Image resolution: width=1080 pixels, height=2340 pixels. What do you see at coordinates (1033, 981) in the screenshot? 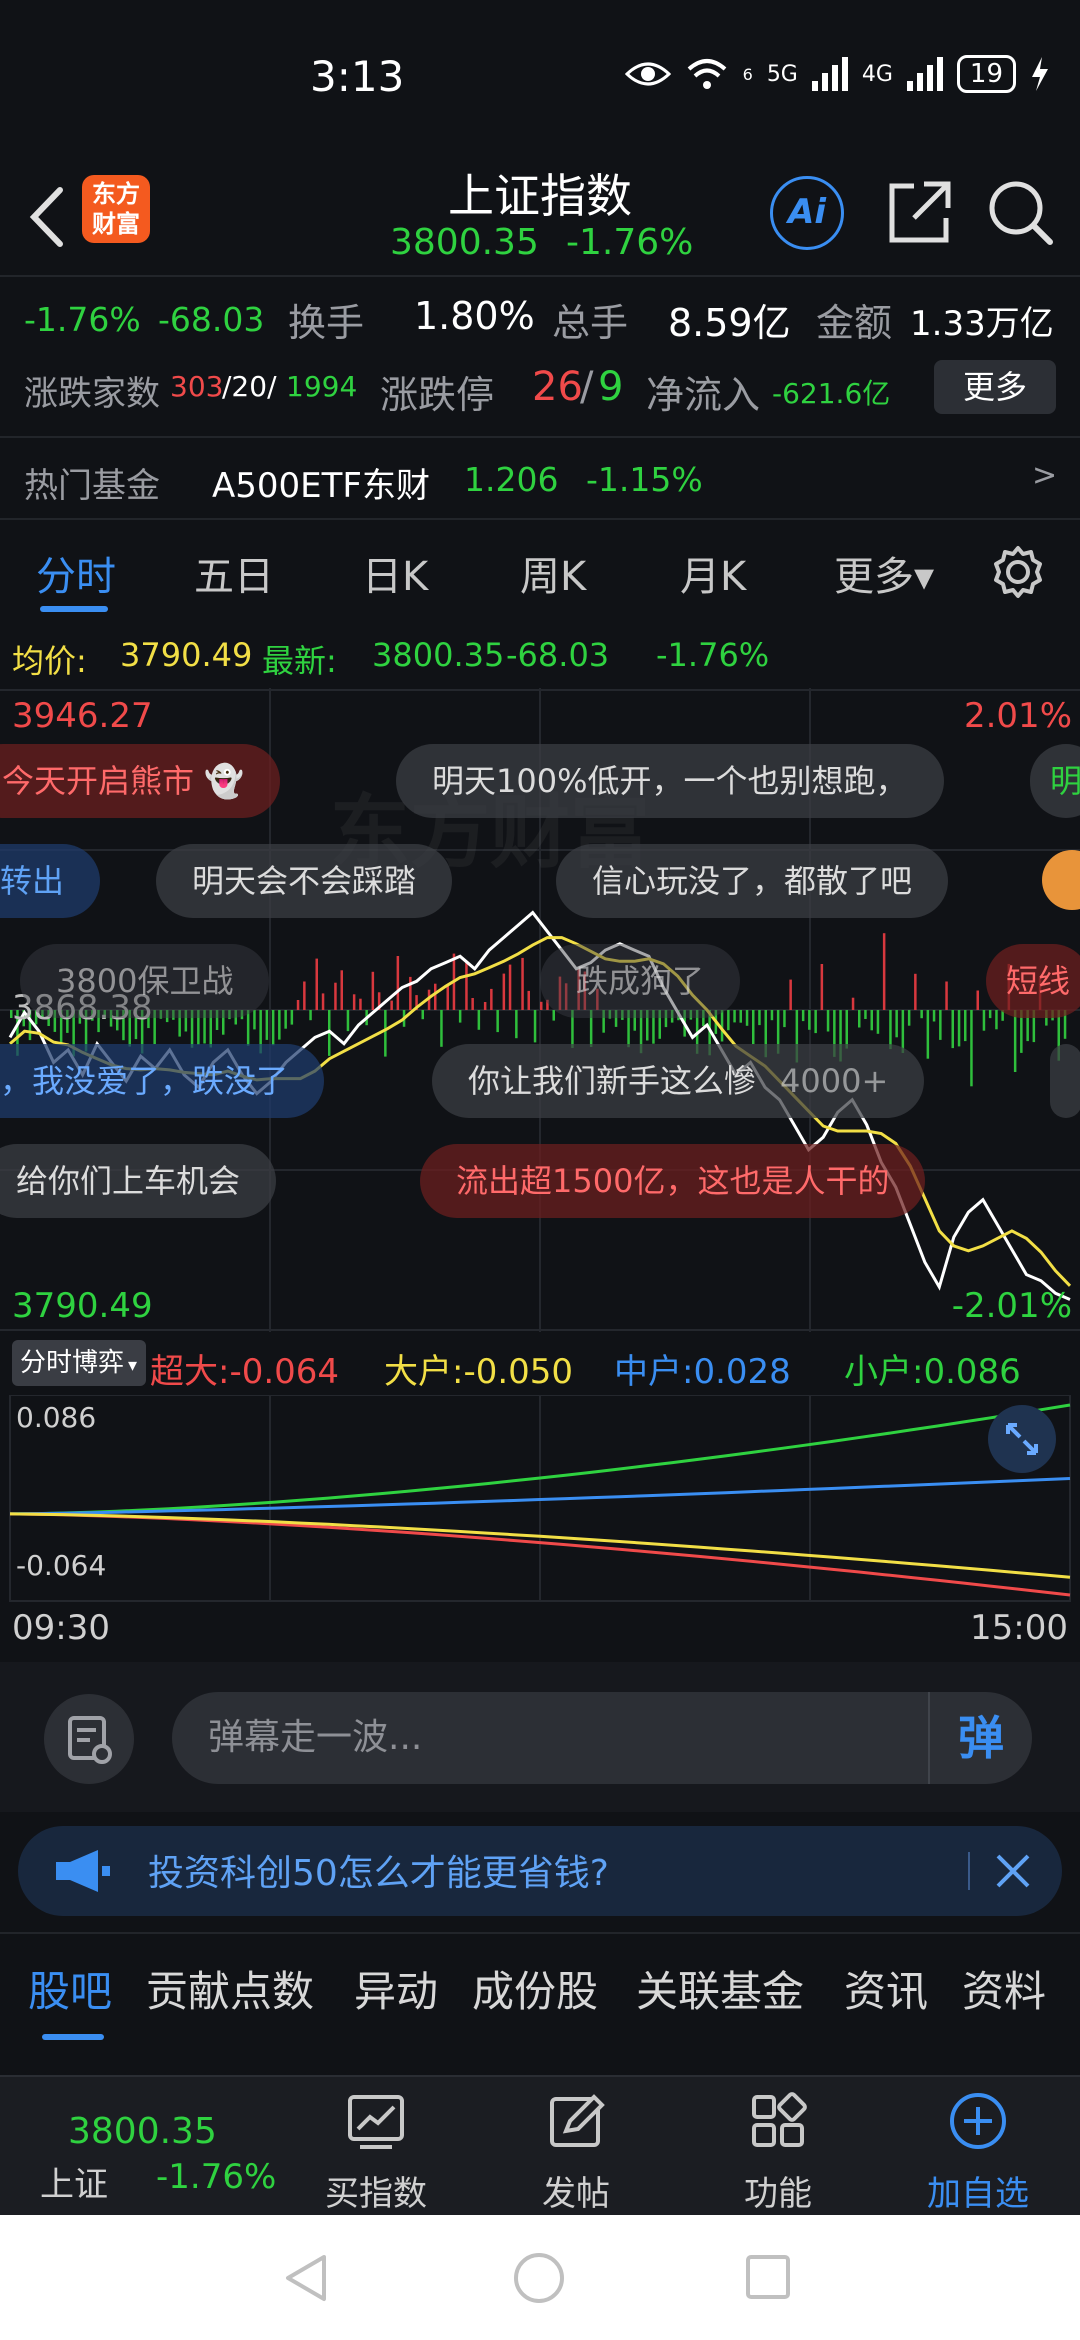
I see `danmaku-bubble: 短线` at bounding box center [1033, 981].